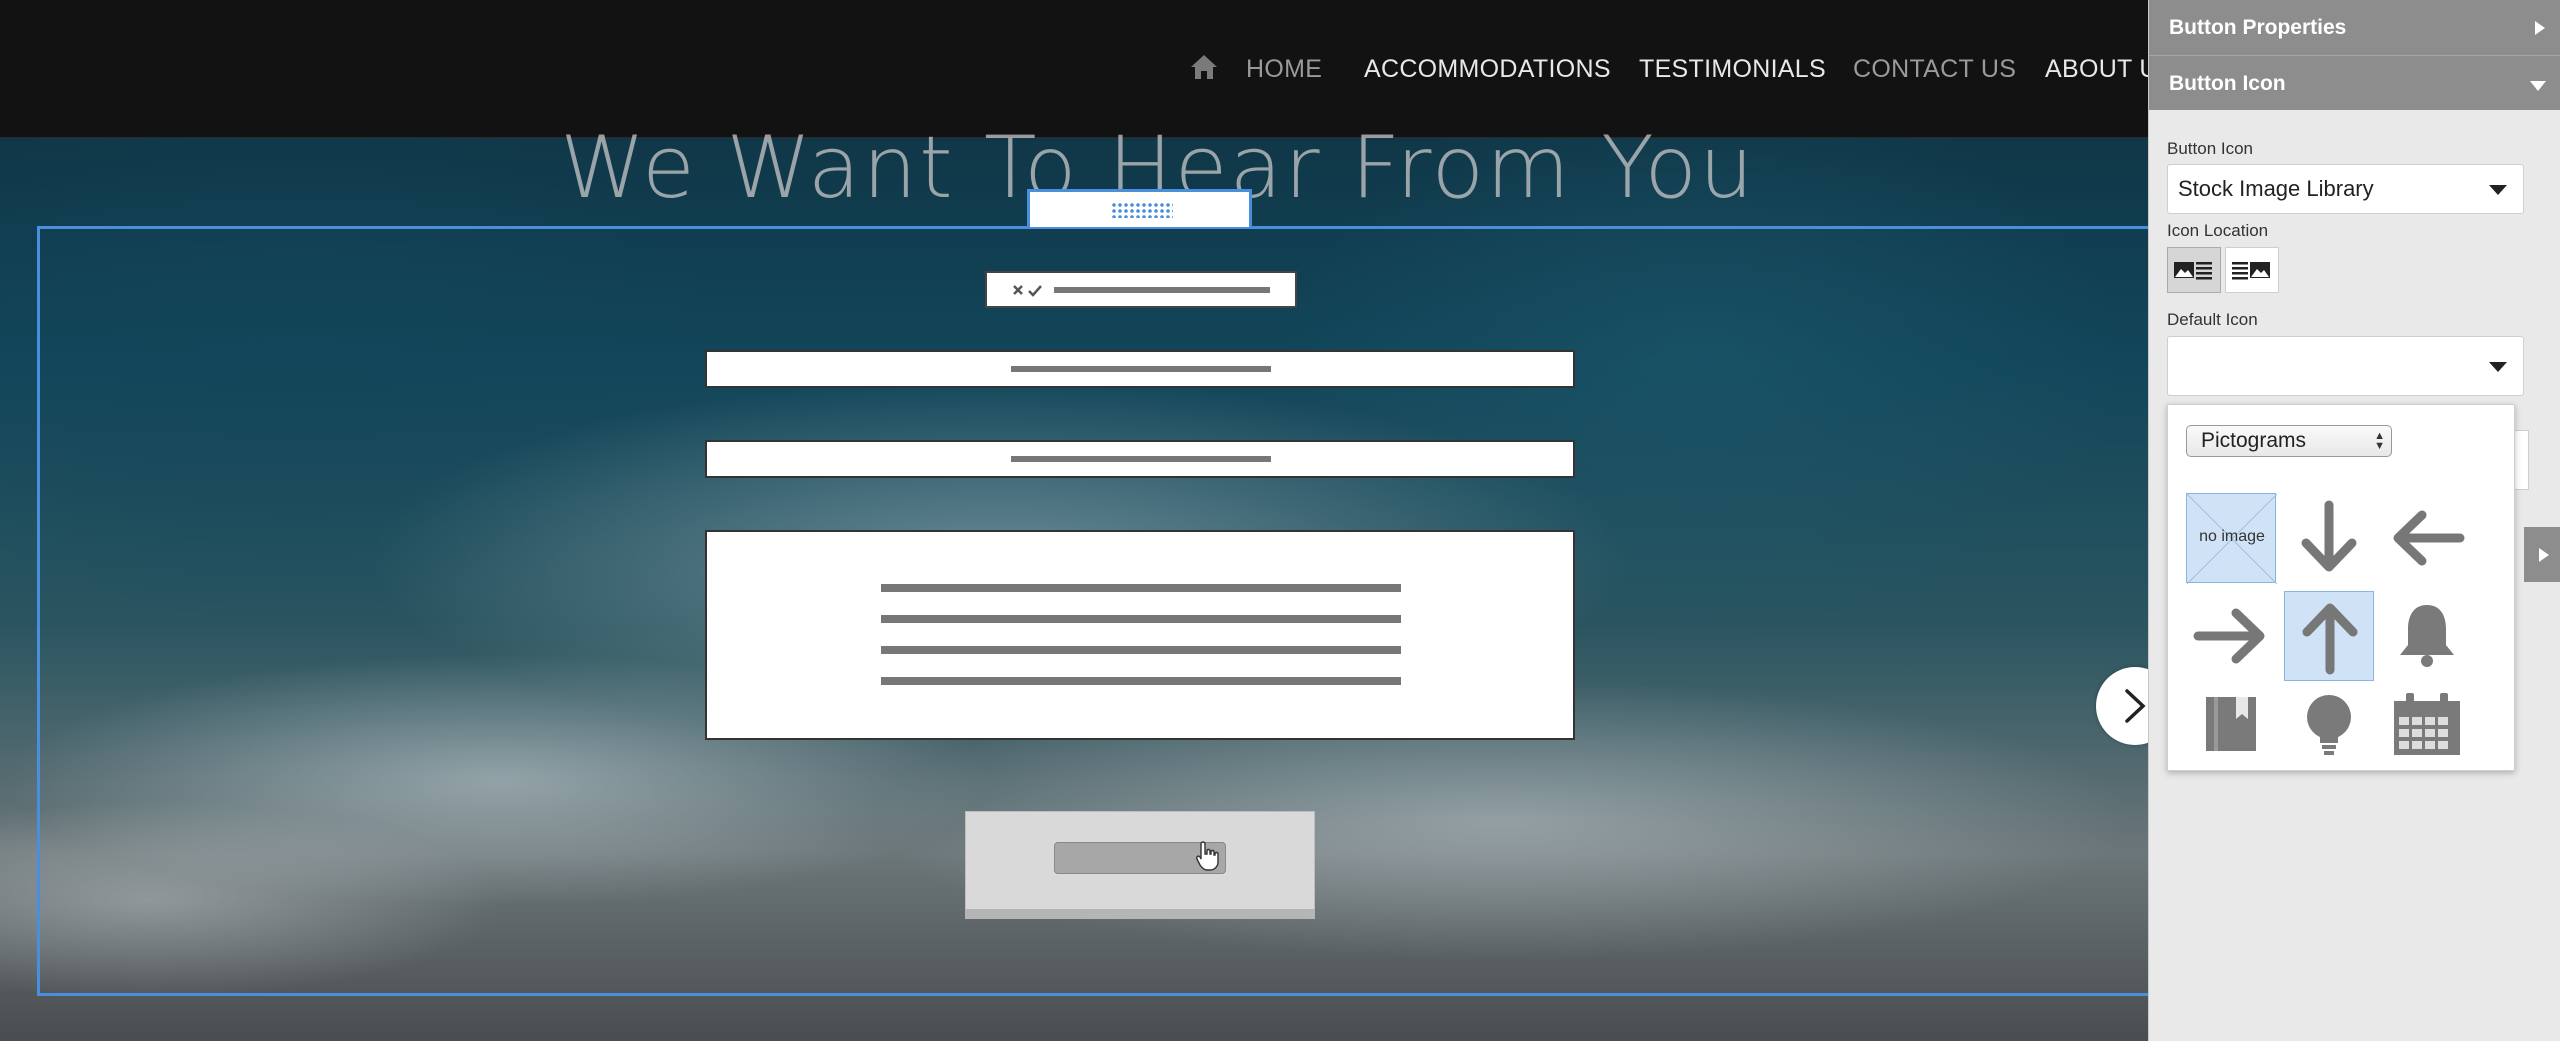 This screenshot has height=1041, width=2560. What do you see at coordinates (2345, 366) in the screenshot?
I see `default-icon-select` at bounding box center [2345, 366].